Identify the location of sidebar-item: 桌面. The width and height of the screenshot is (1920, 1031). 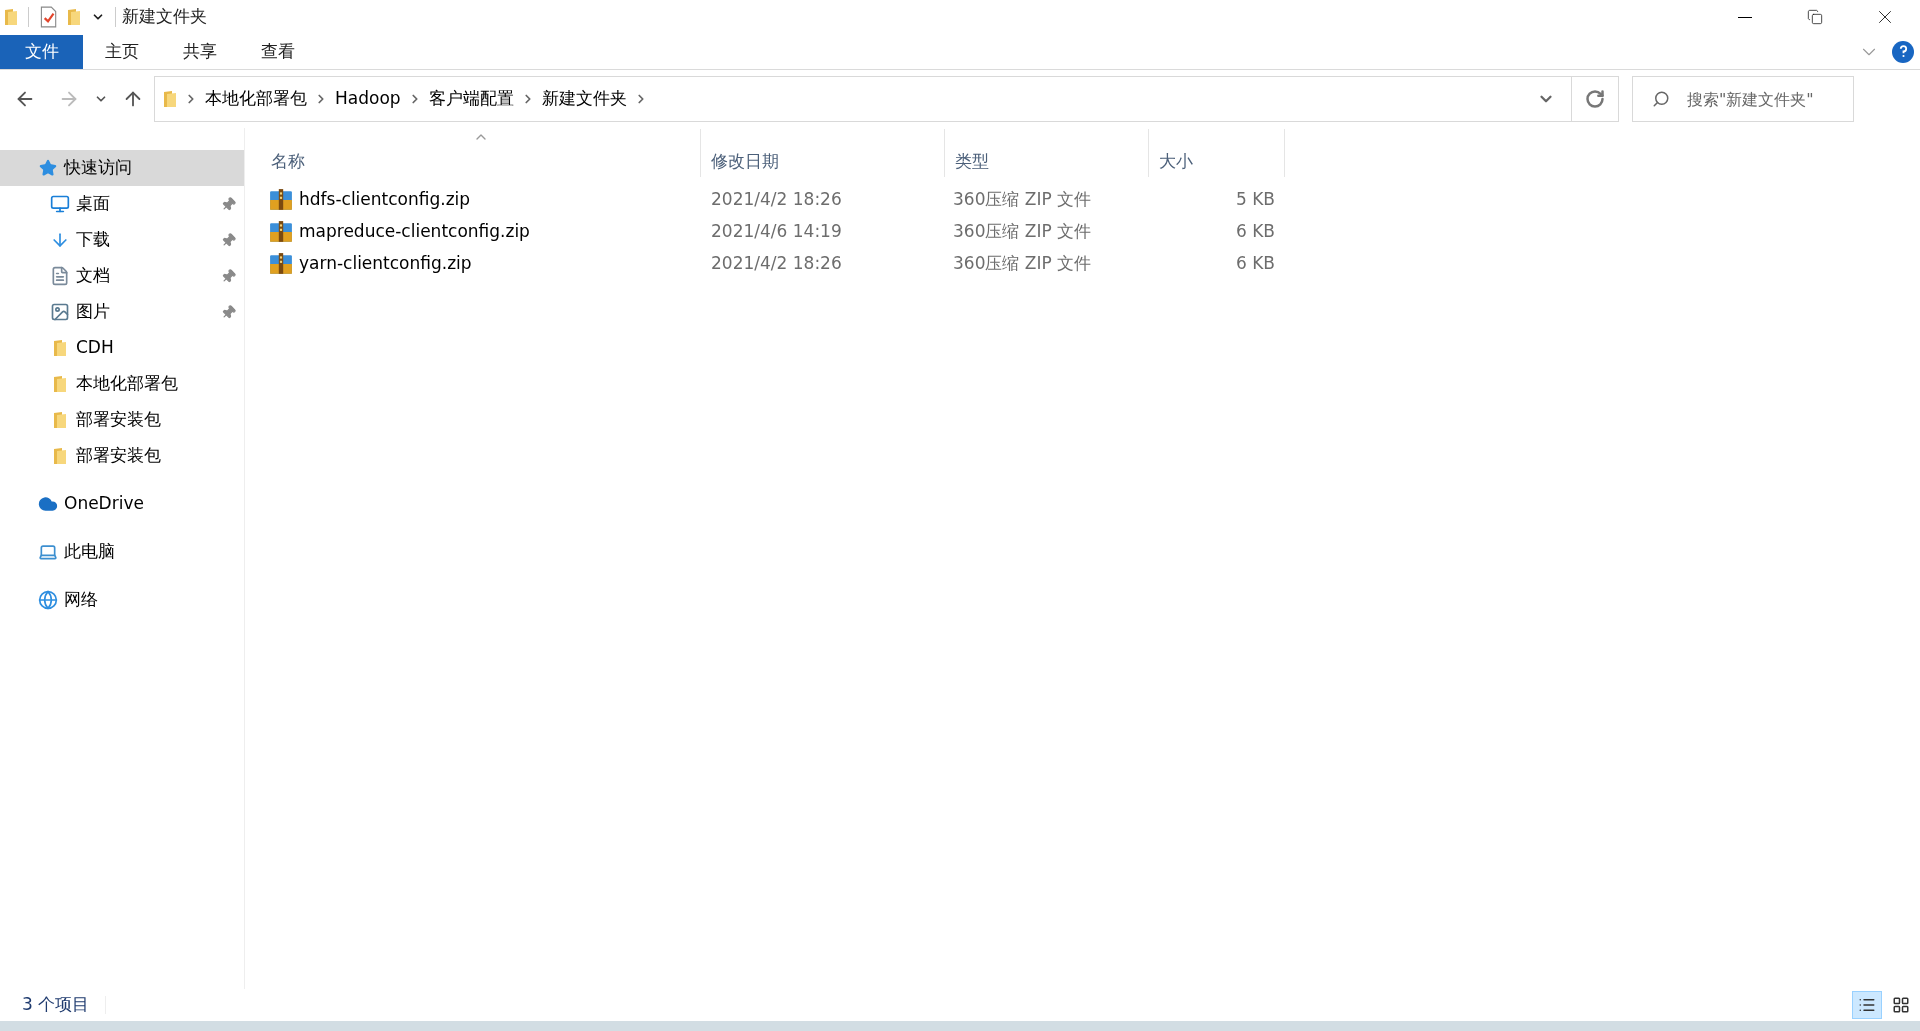
(122, 204).